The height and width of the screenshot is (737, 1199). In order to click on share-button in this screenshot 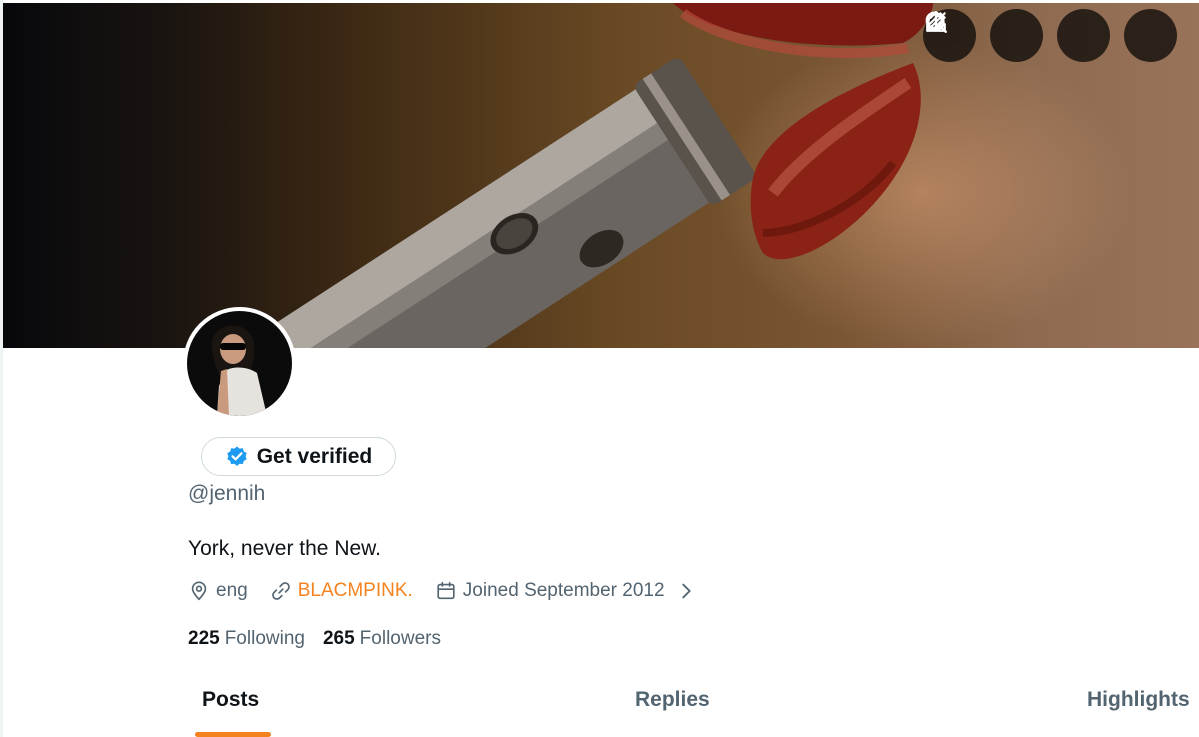, I will do `click(1051, 35)`.